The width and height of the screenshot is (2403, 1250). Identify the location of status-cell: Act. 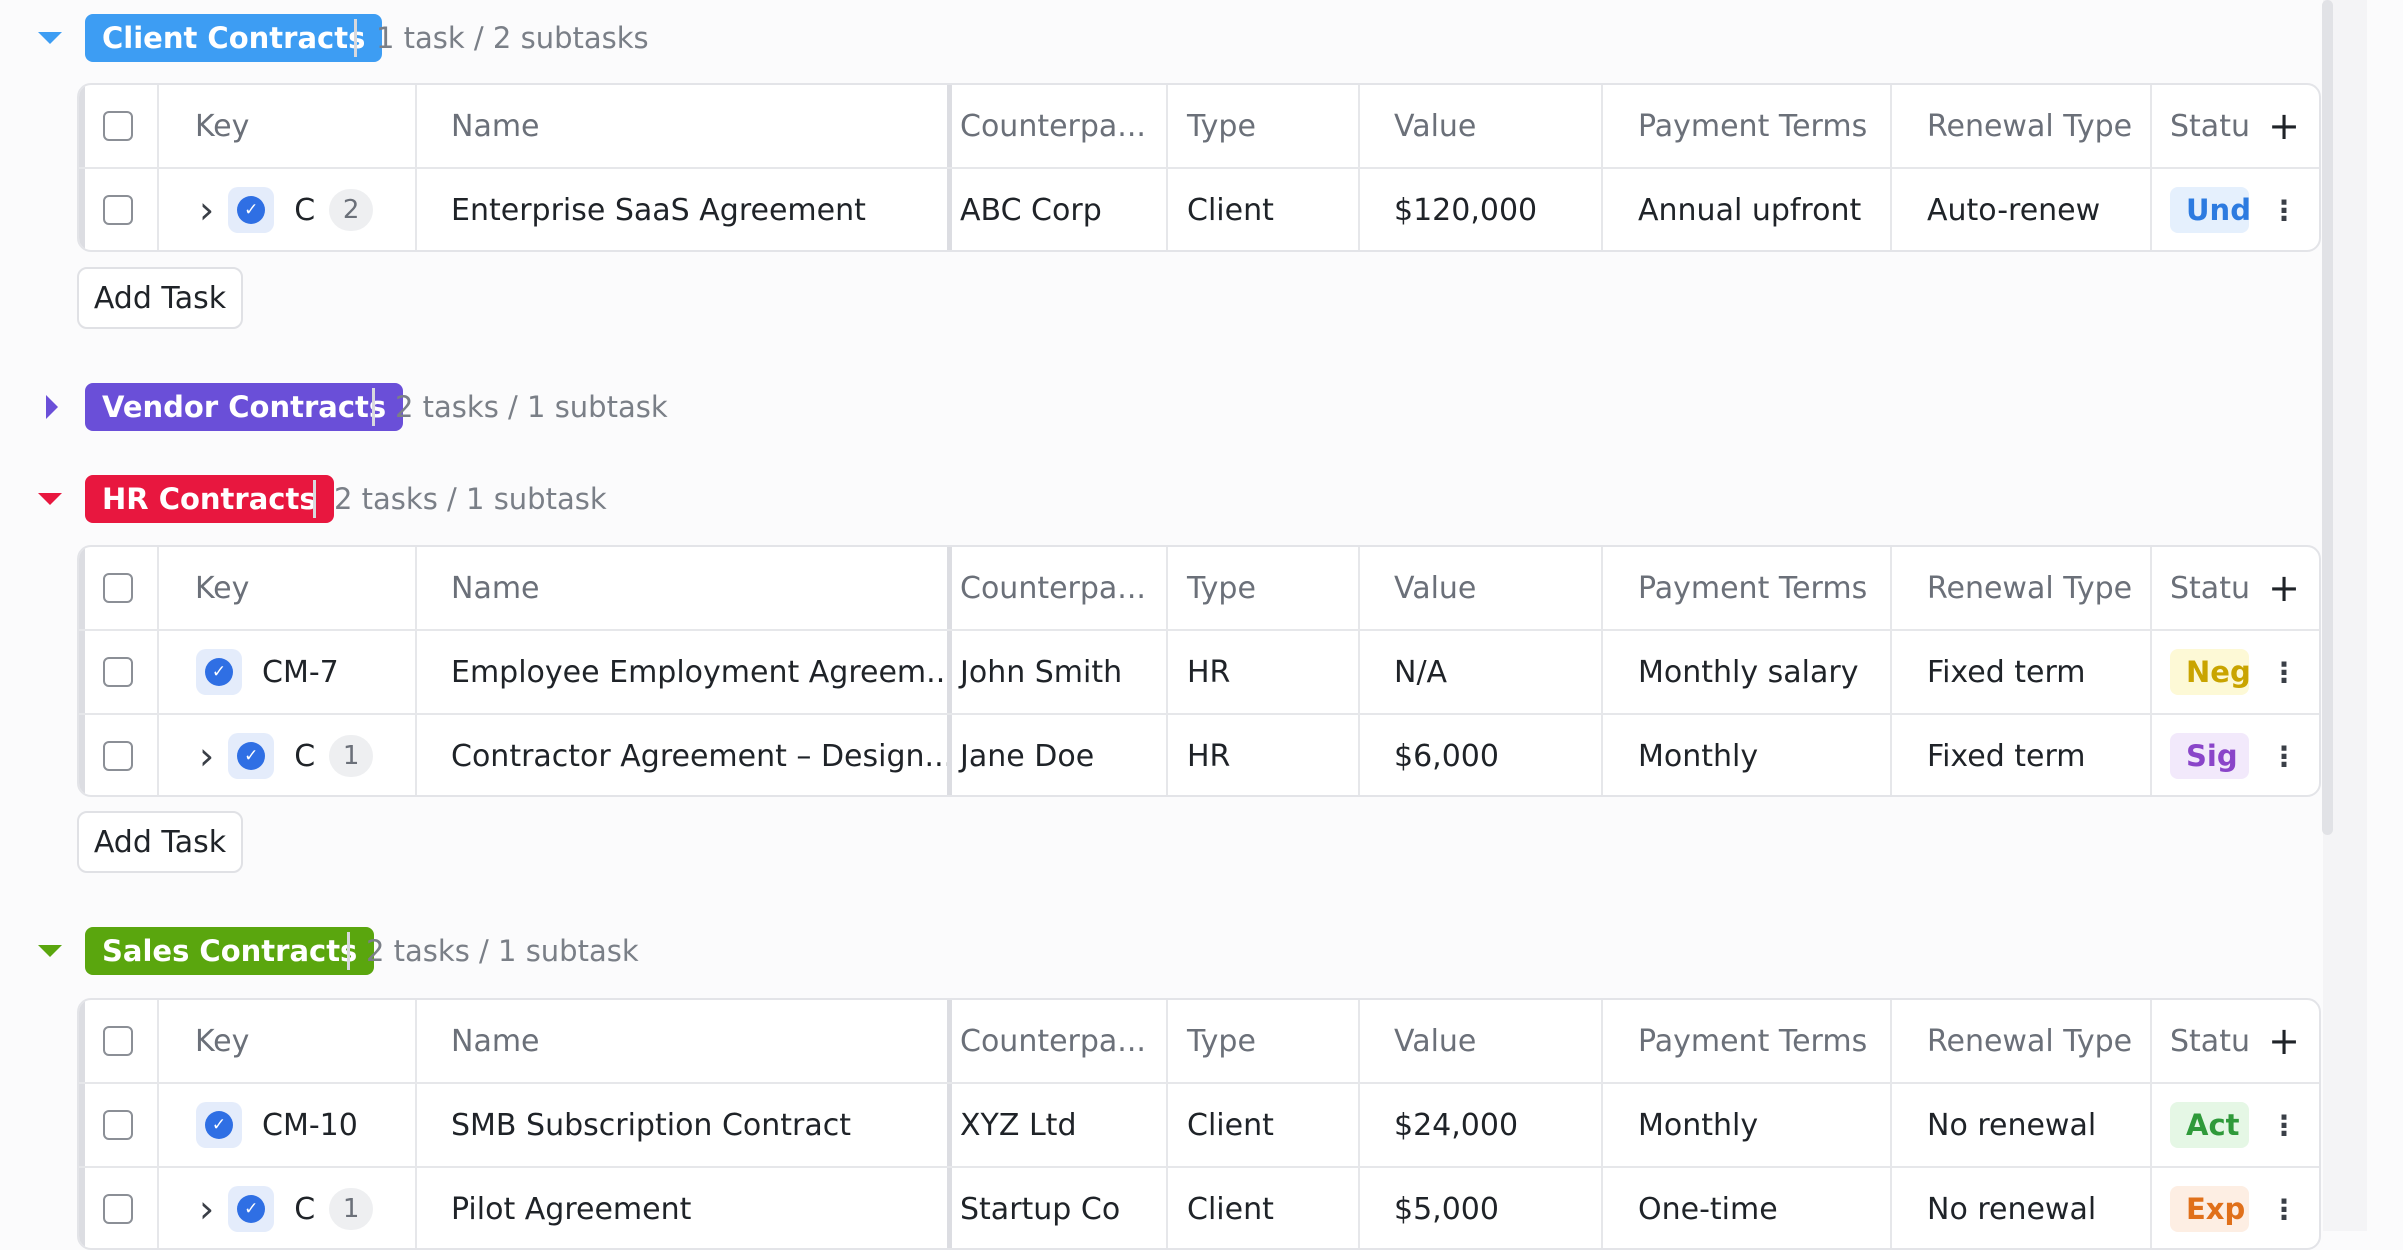
(2200, 1125).